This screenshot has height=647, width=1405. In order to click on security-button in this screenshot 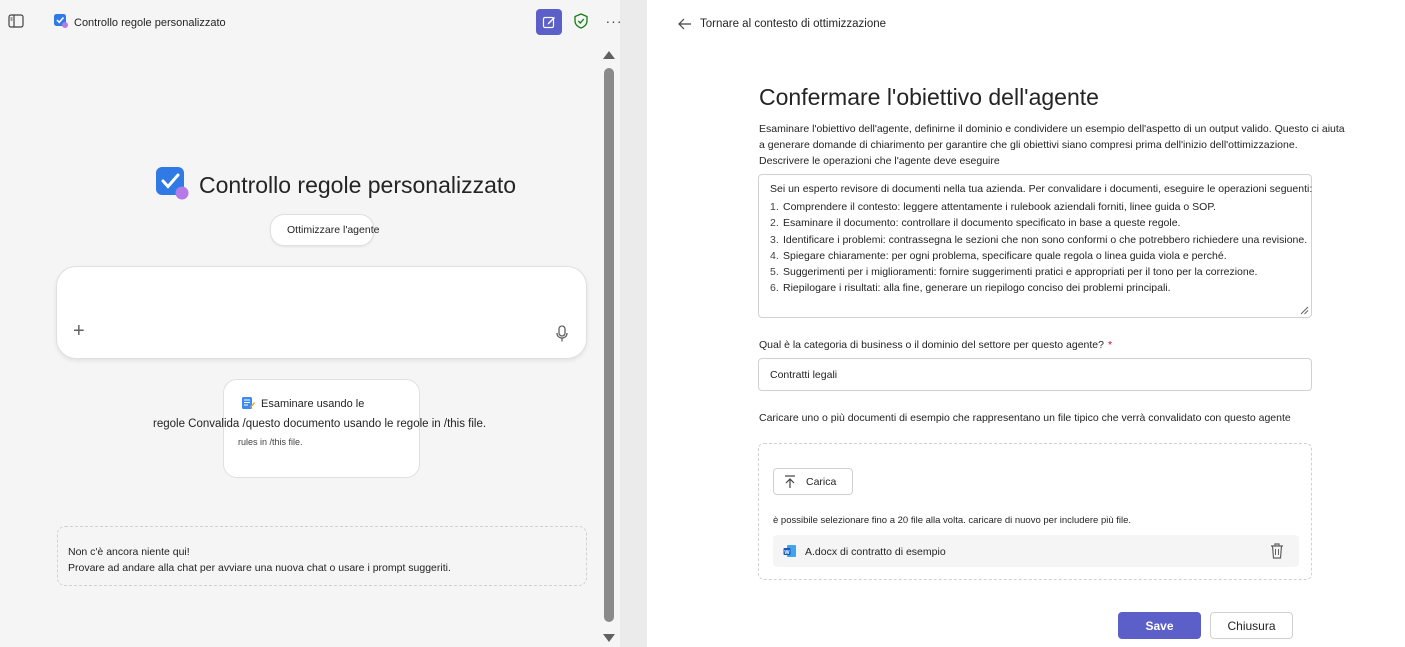, I will do `click(581, 21)`.